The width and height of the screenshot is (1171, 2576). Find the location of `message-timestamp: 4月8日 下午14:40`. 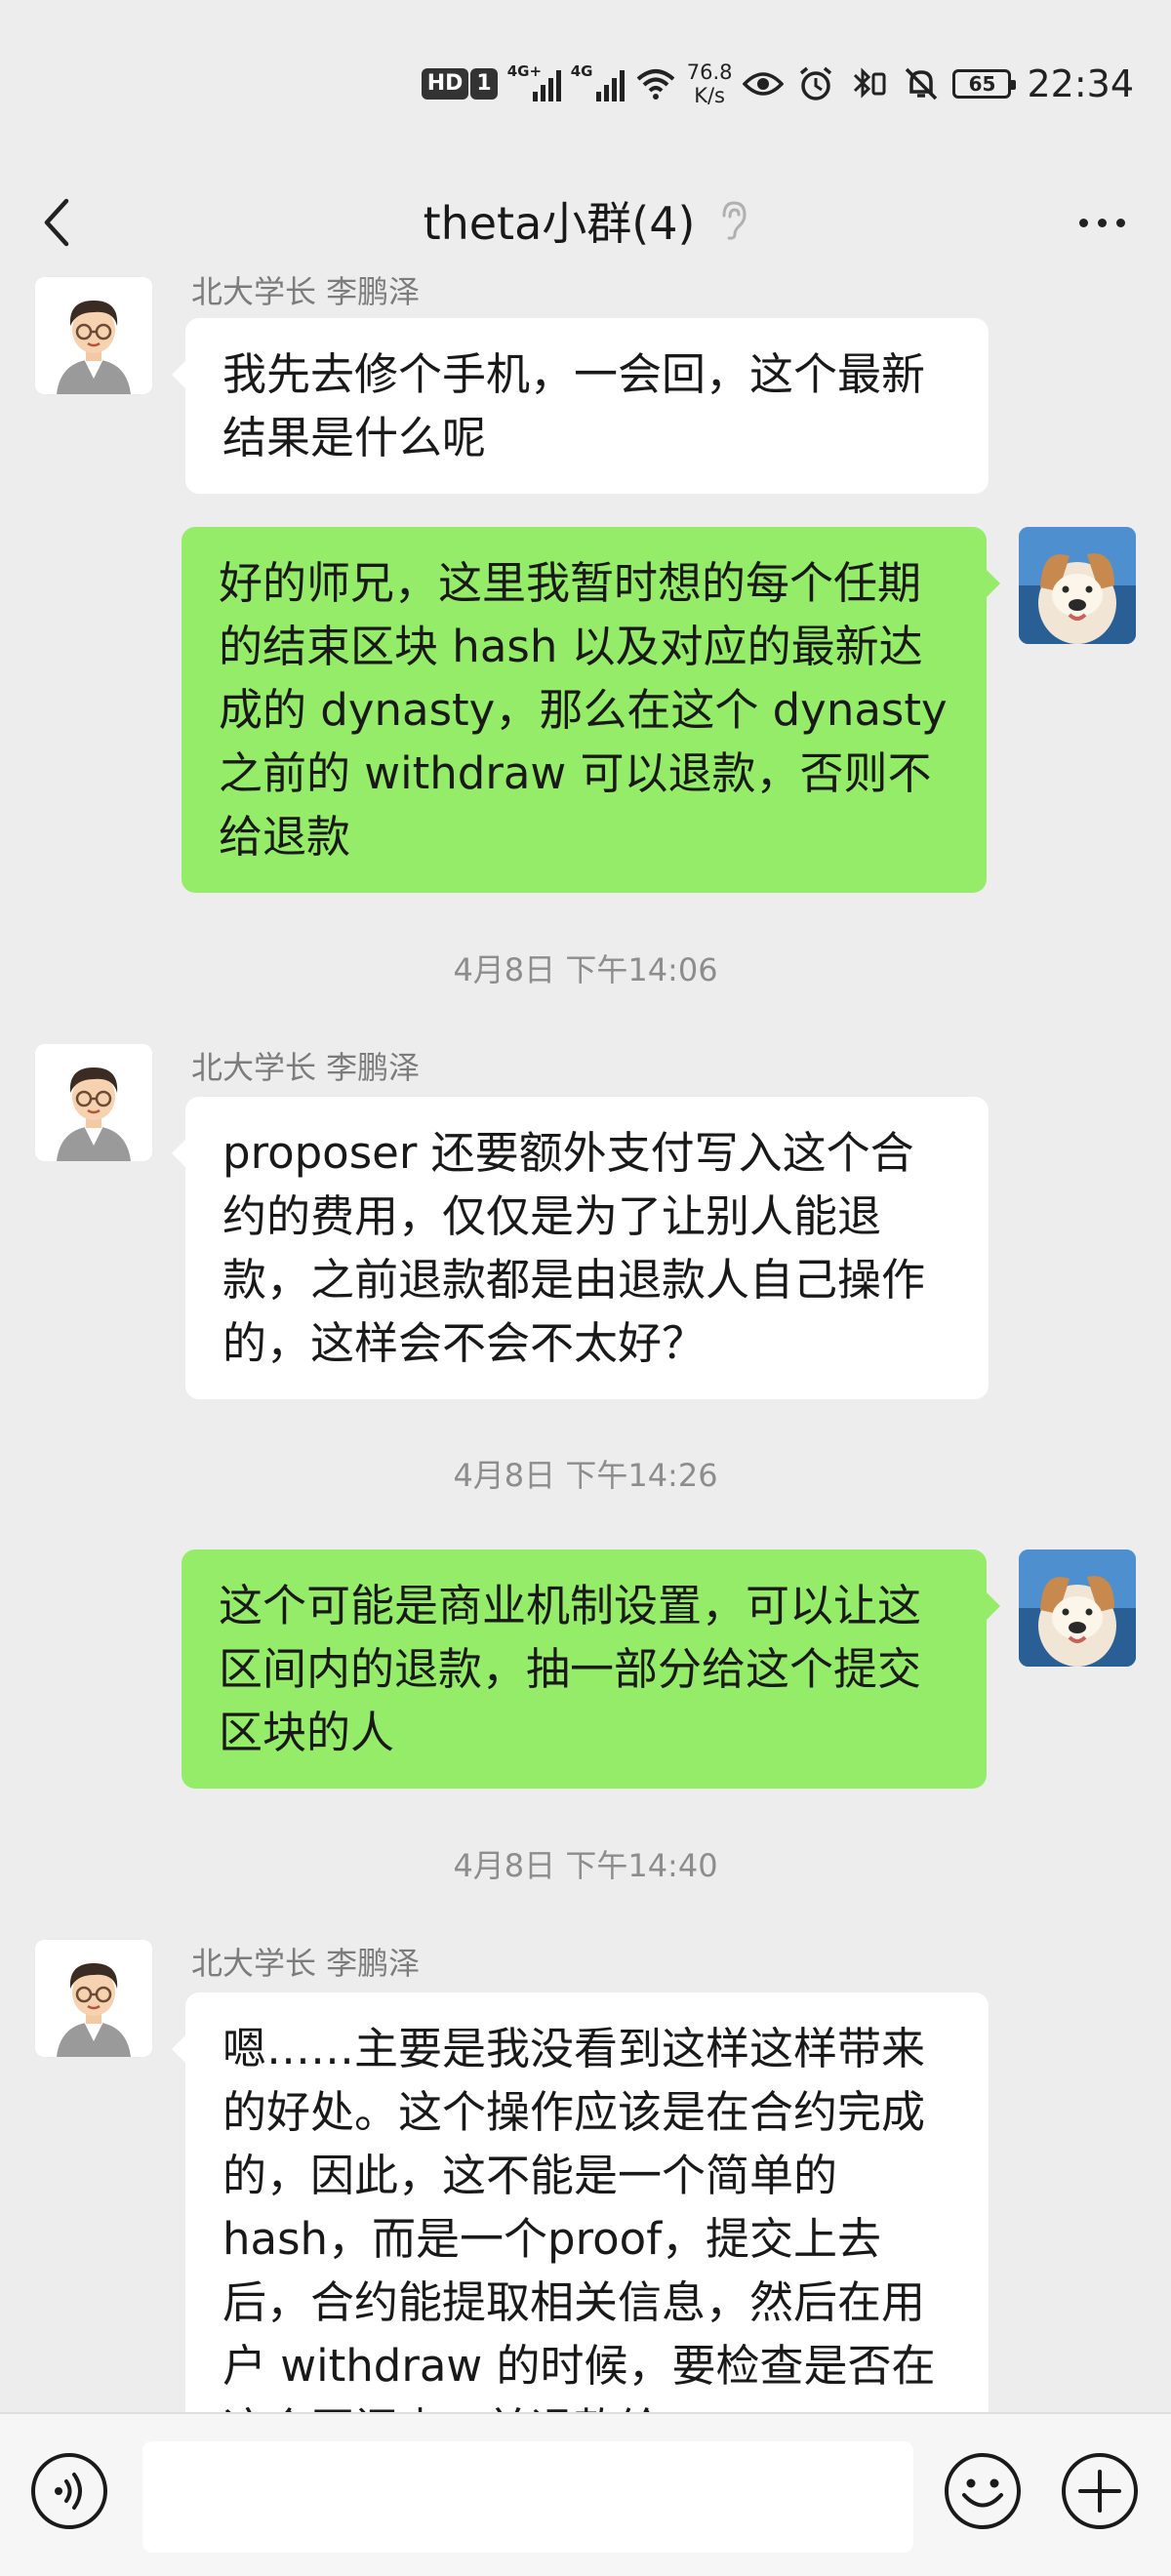

message-timestamp: 4月8日 下午14:40 is located at coordinates (585, 1865).